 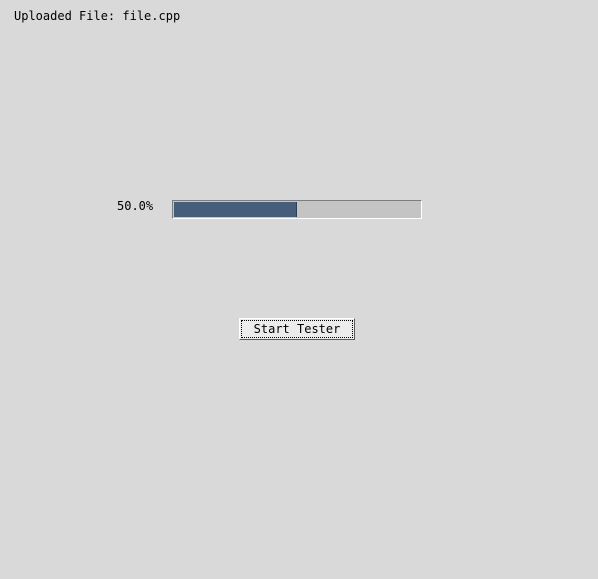 I want to click on progress-percent-label: 50.0%, so click(x=135, y=206).